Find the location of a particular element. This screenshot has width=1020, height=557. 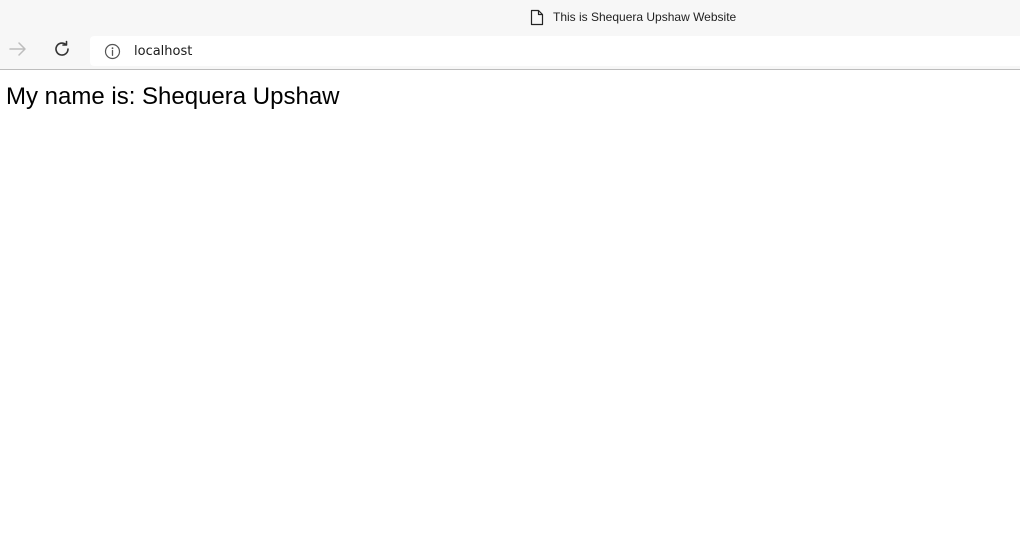

tab-title: This is Shequera Upshaw Website is located at coordinates (633, 17).